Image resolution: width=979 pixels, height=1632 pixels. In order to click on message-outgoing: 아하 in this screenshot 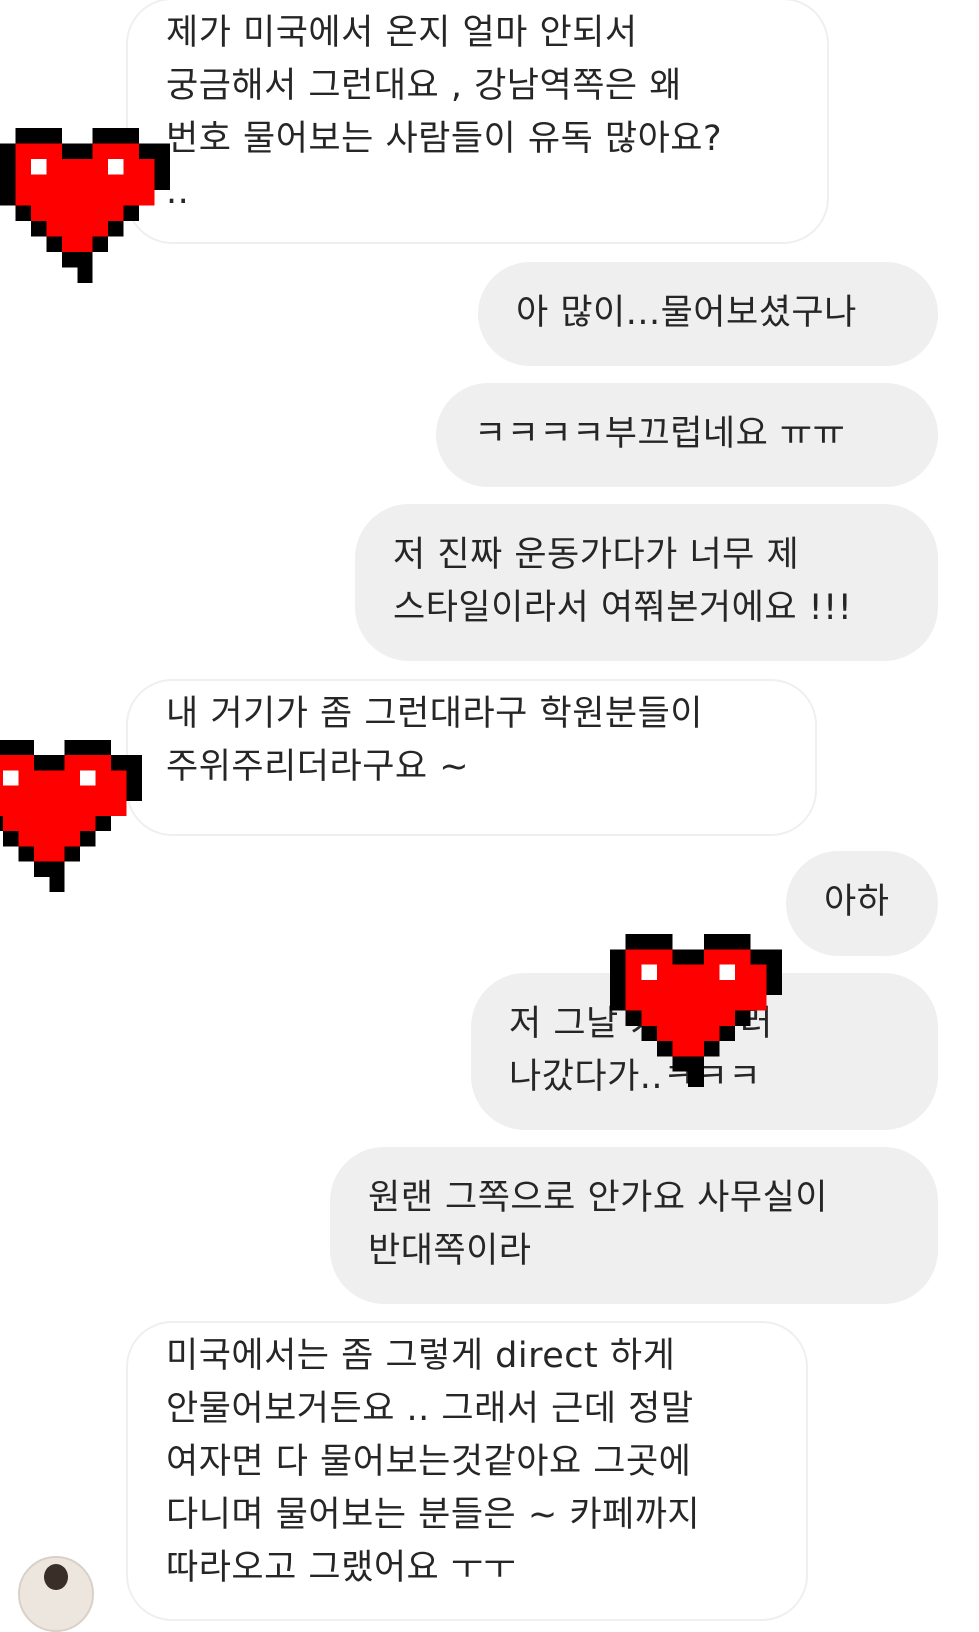, I will do `click(862, 903)`.